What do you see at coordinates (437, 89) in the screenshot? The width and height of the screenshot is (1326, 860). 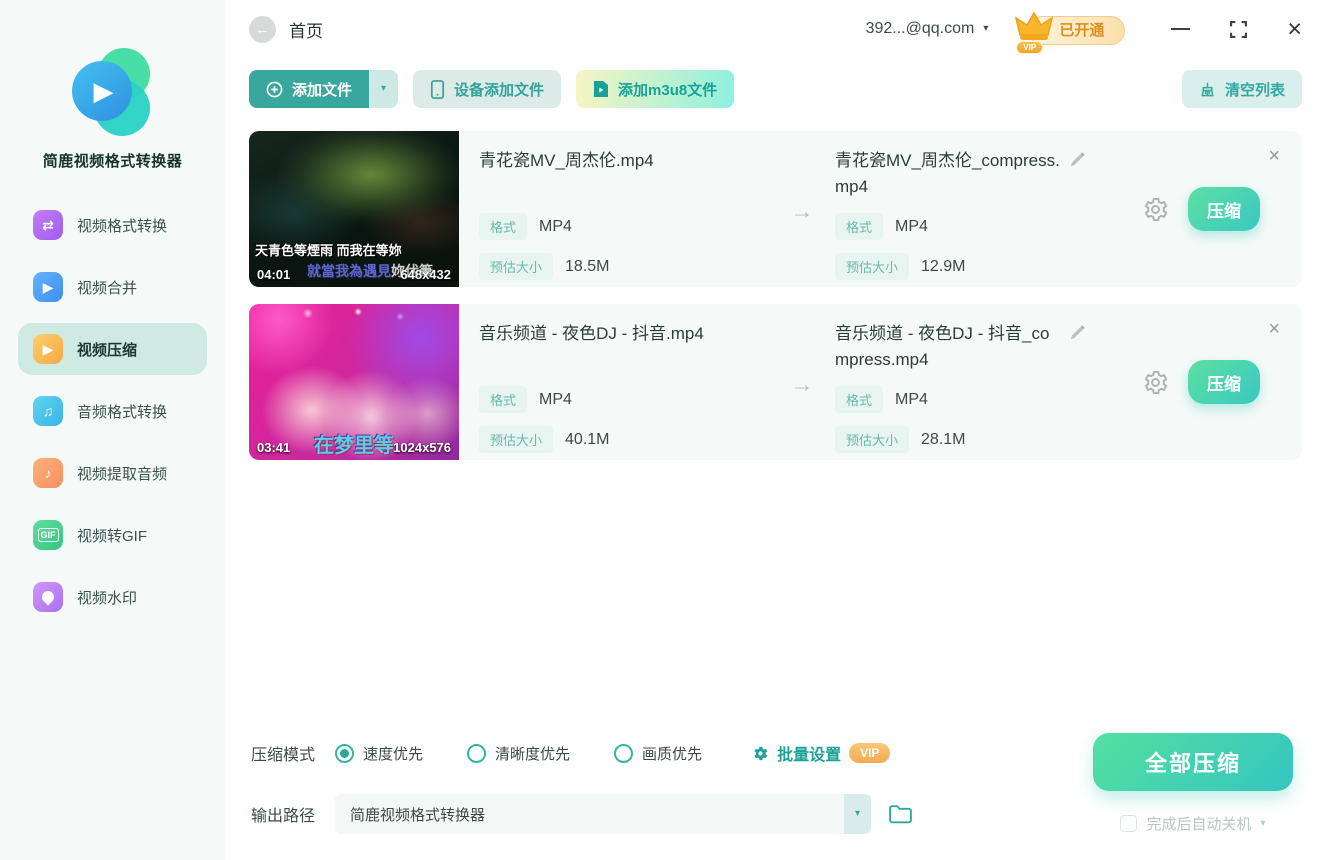 I see `phone-icon` at bounding box center [437, 89].